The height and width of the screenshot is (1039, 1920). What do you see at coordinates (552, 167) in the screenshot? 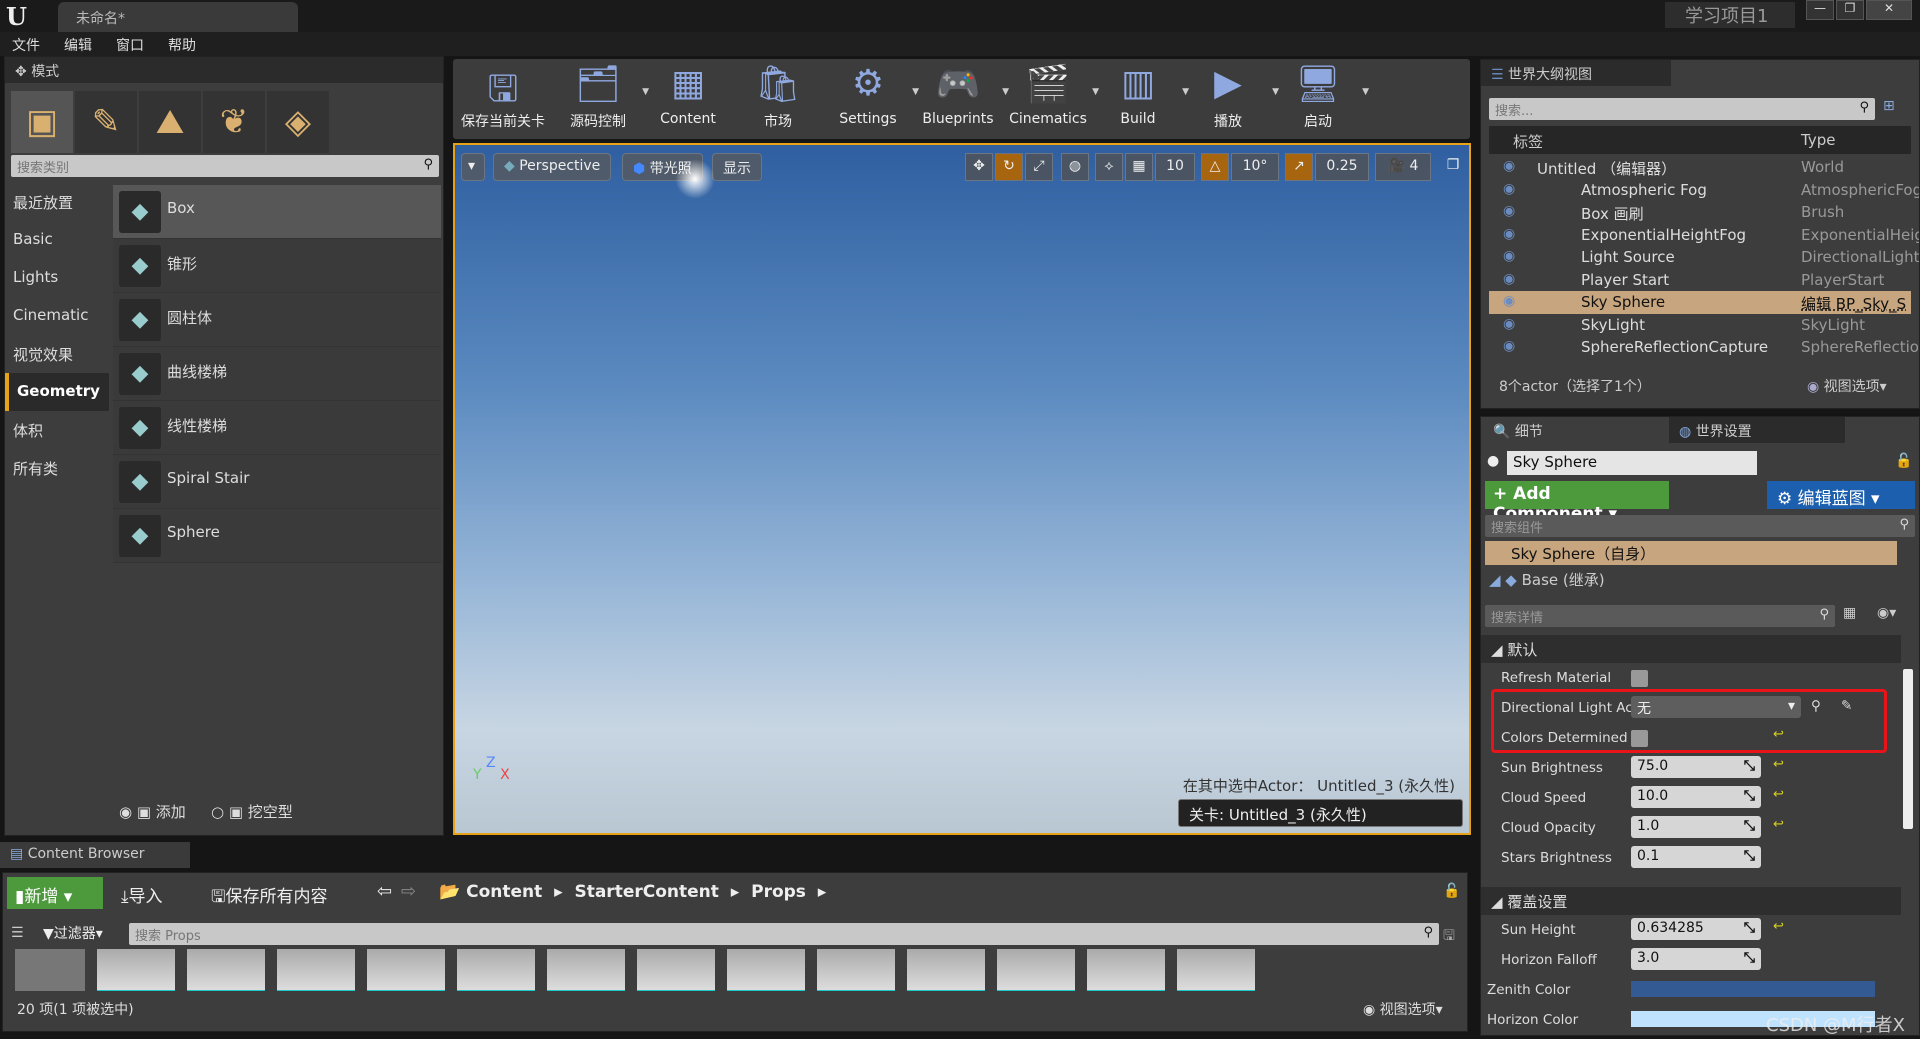
I see `perspective-button: ◆ Perspective` at bounding box center [552, 167].